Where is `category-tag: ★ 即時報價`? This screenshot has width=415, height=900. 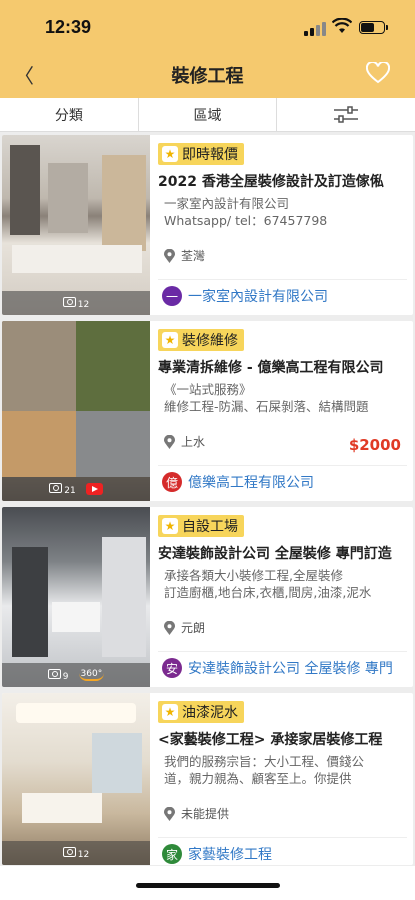
category-tag: ★ 即時報價 is located at coordinates (201, 154).